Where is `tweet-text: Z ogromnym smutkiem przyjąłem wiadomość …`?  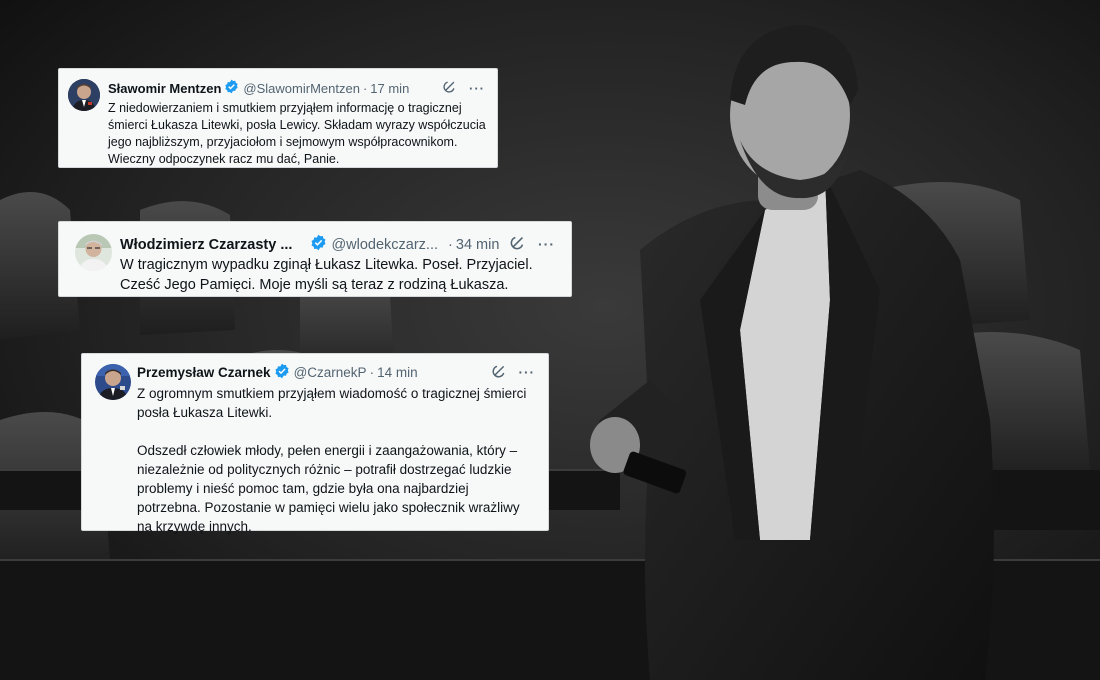 tweet-text: Z ogromnym smutkiem przyjąłem wiadomość … is located at coordinates (336, 460).